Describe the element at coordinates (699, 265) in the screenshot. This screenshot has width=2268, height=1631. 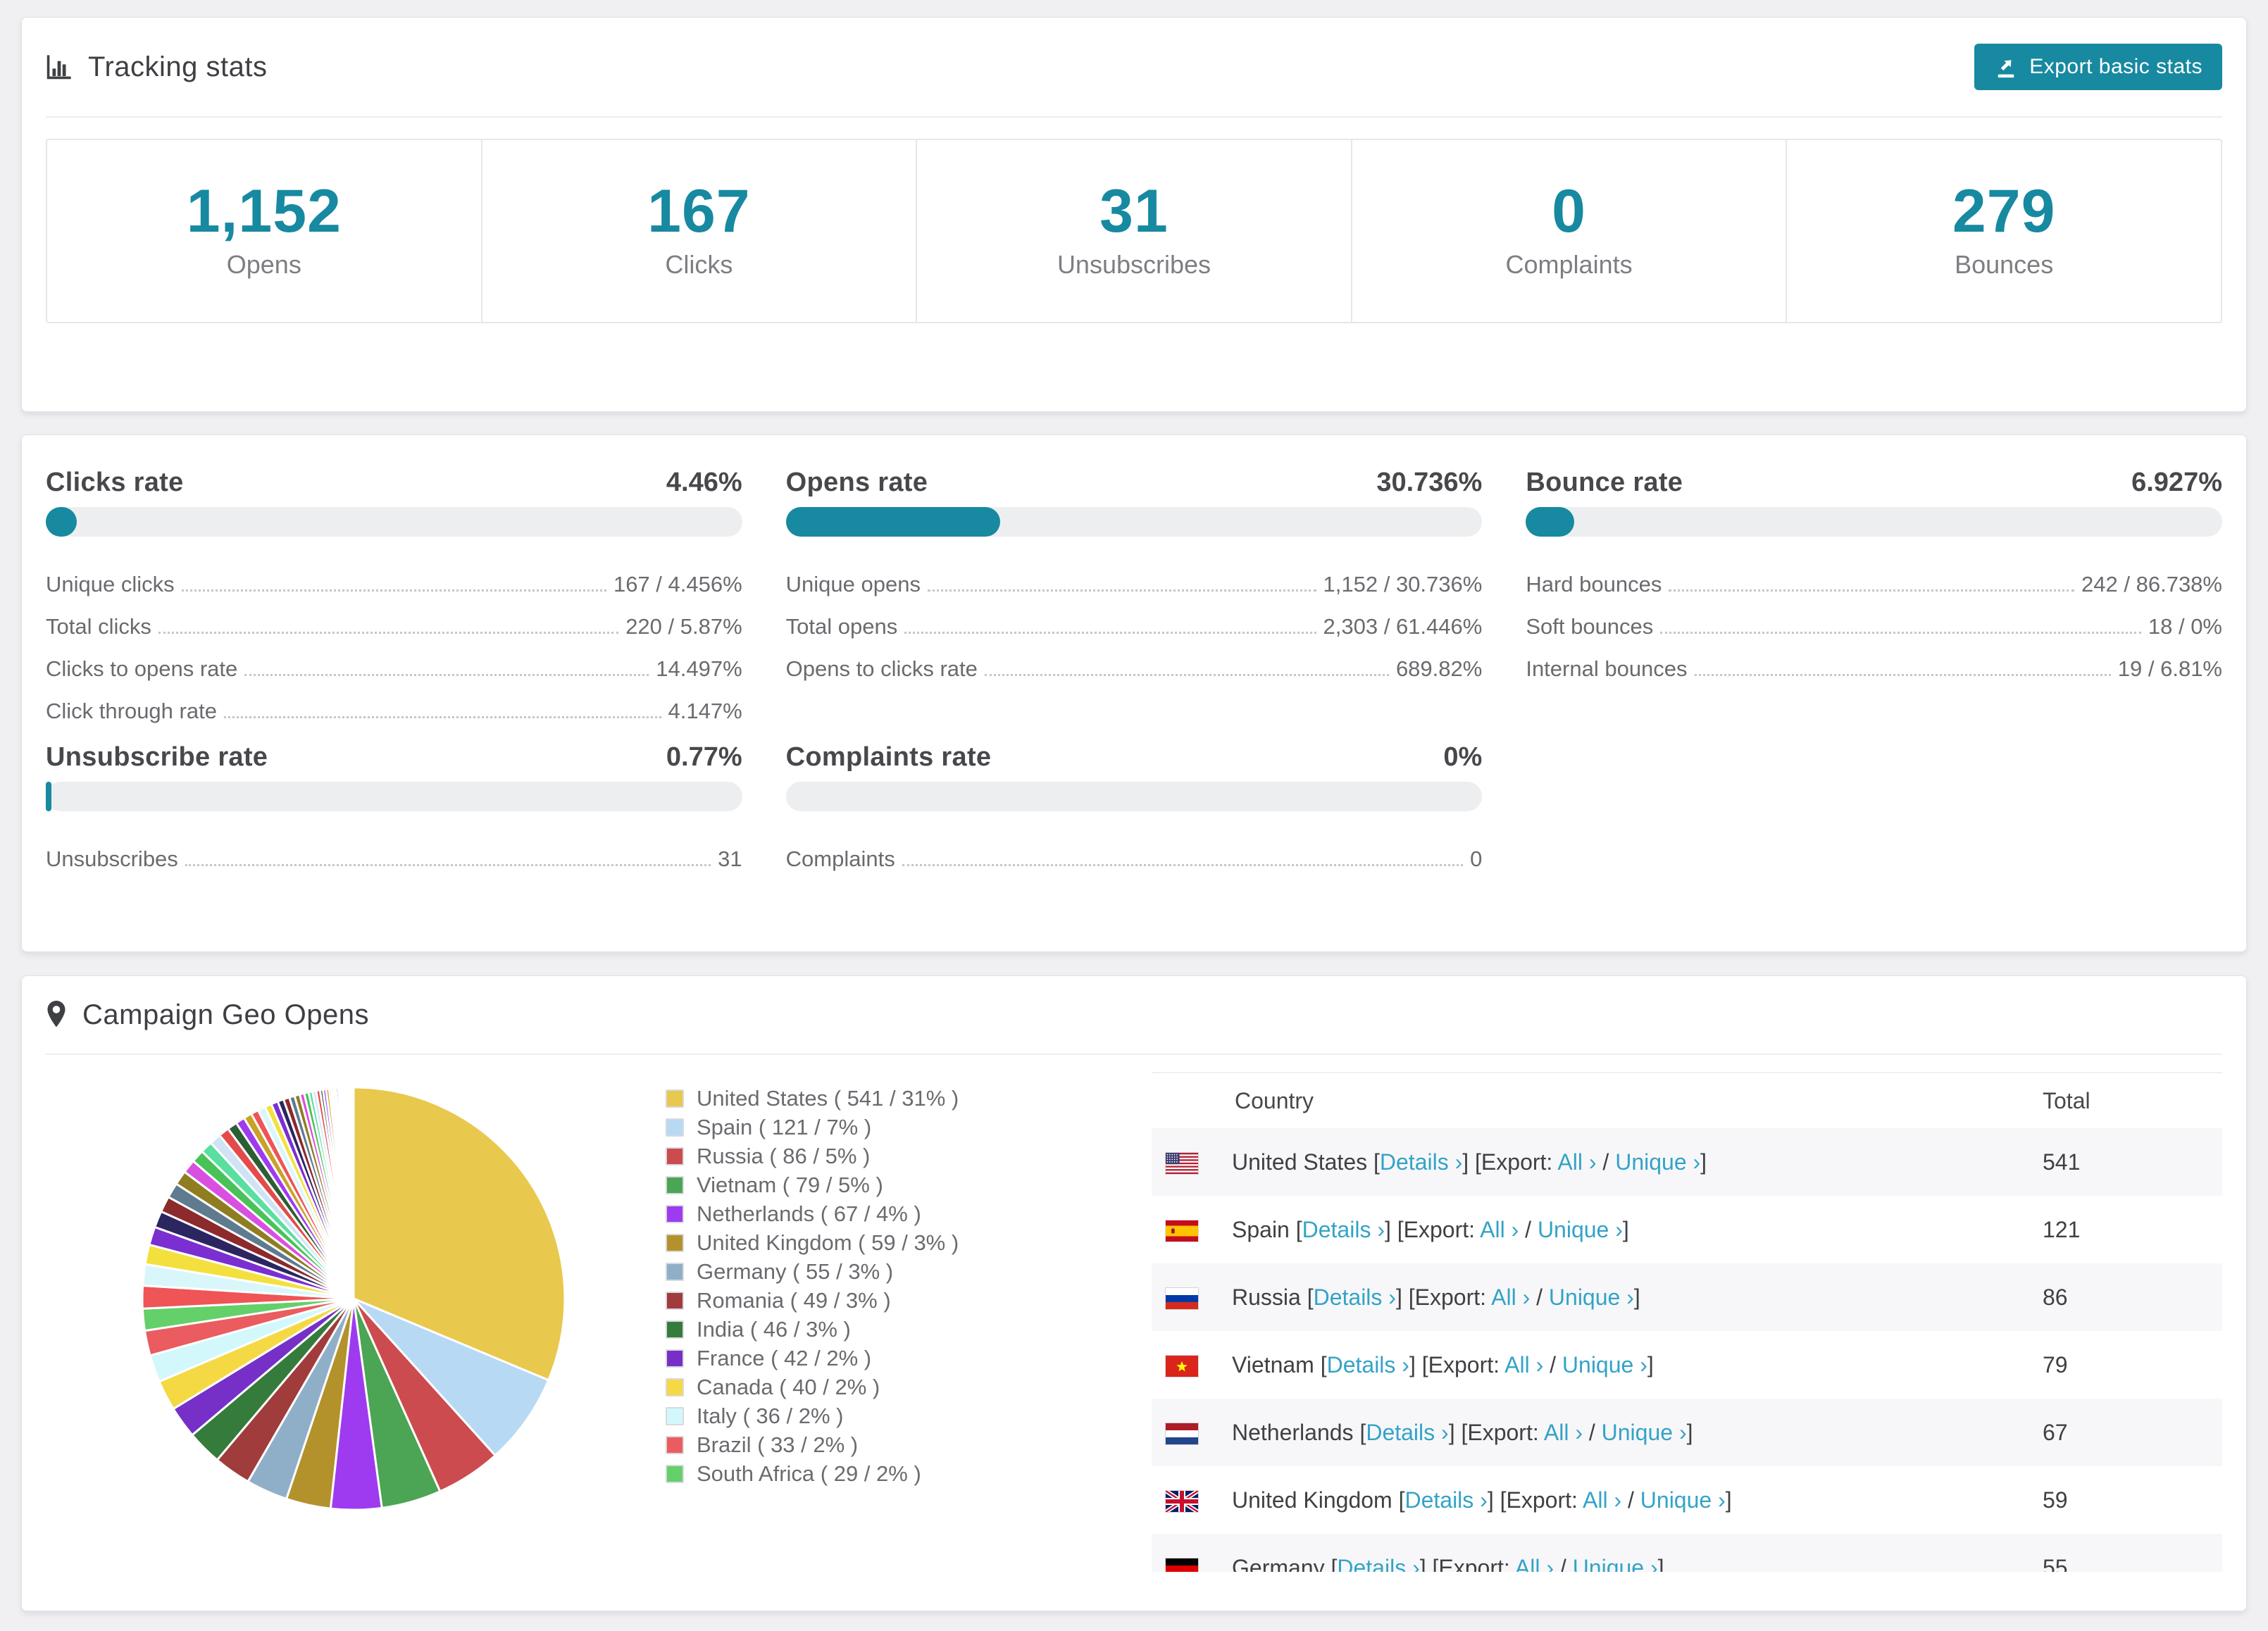
I see `stat-label: Clicks` at that location.